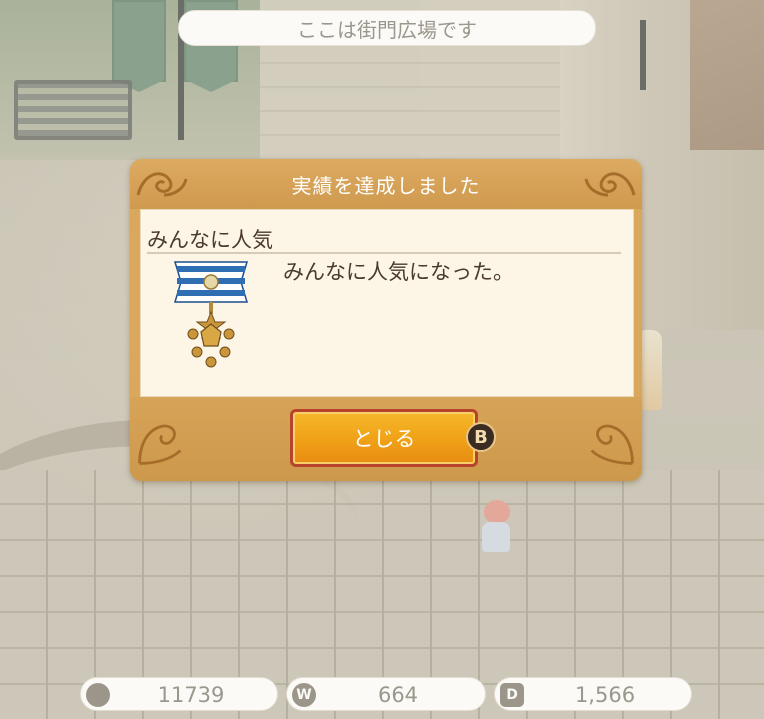  I want to click on tower-roof, so click(727, 75).